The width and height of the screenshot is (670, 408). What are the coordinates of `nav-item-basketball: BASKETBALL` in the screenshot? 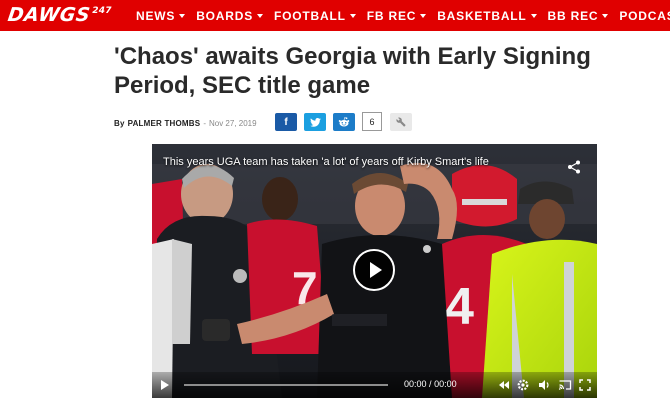 It's located at (487, 15).